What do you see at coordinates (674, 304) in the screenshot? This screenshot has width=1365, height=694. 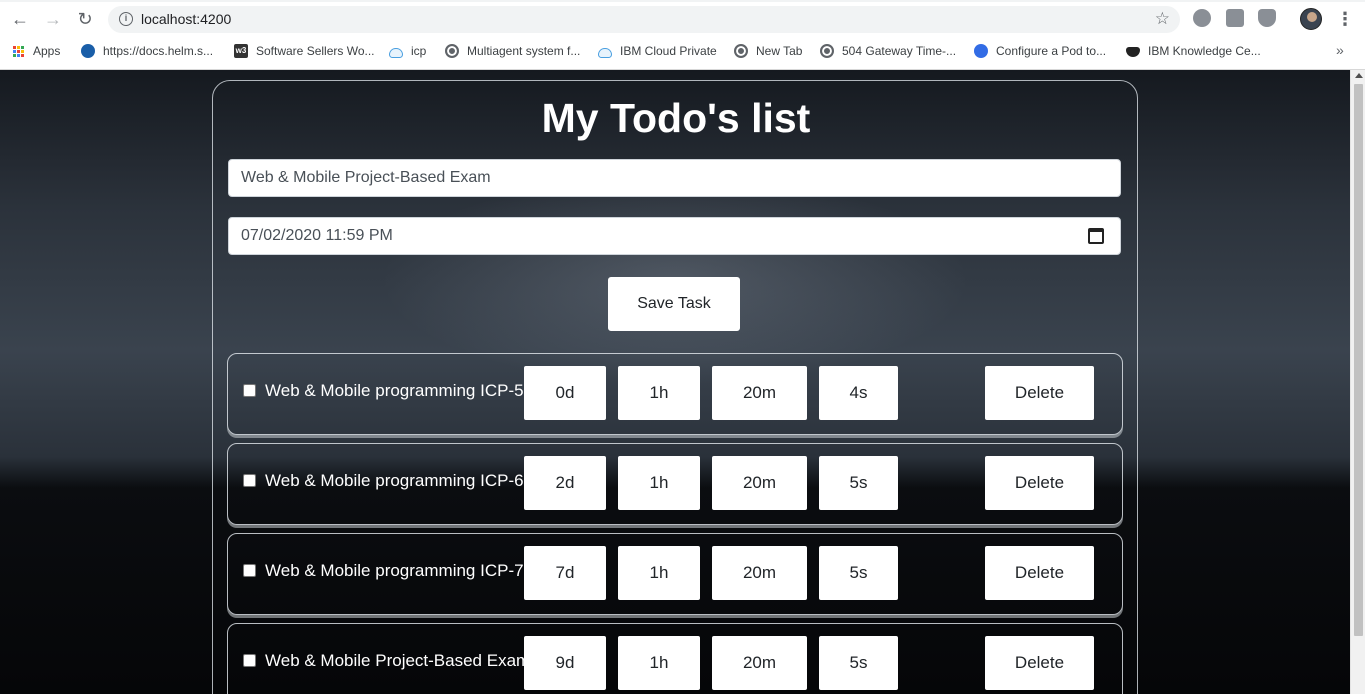 I see `save-task-button: Save Task` at bounding box center [674, 304].